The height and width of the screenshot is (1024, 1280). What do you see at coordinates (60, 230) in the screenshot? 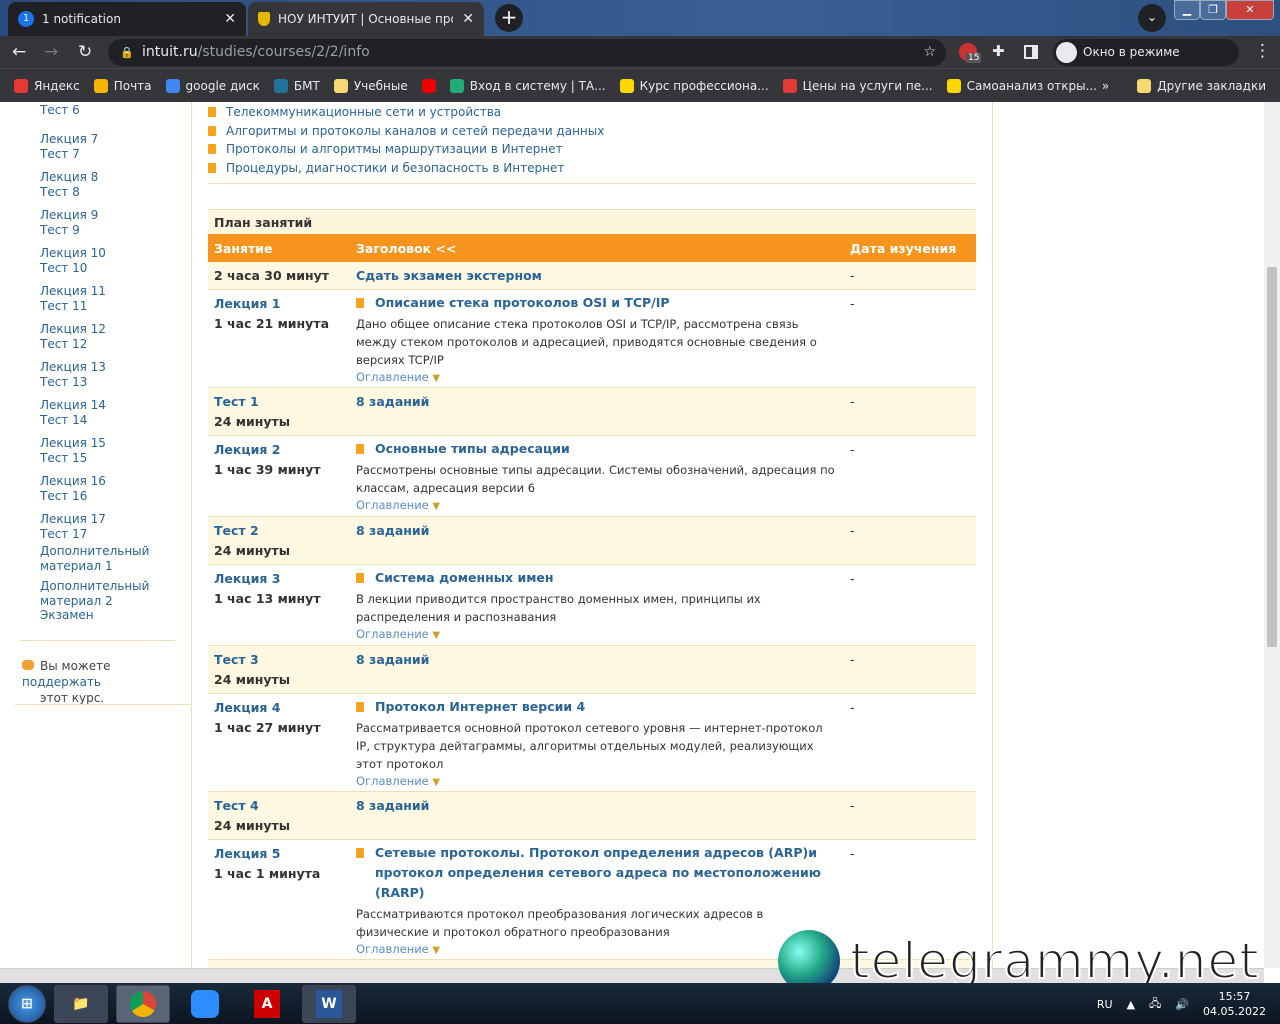
I see `sidebar-link: Тест 9` at bounding box center [60, 230].